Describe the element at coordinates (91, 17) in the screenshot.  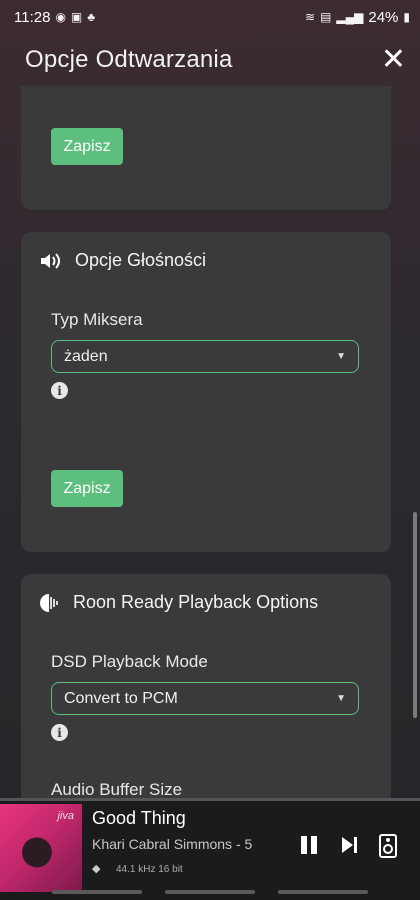
I see `app-notification-icon: ♣` at that location.